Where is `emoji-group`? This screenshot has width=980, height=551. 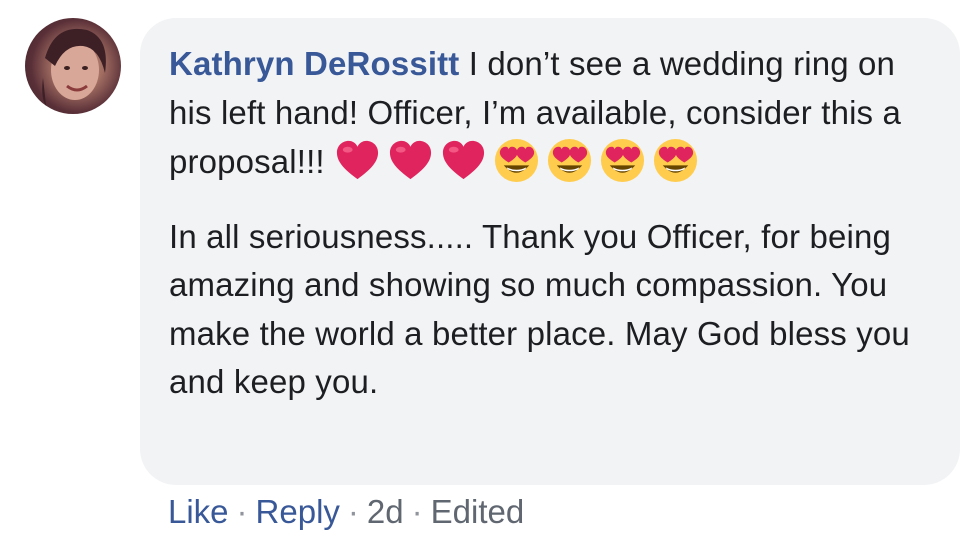 emoji-group is located at coordinates (519, 160).